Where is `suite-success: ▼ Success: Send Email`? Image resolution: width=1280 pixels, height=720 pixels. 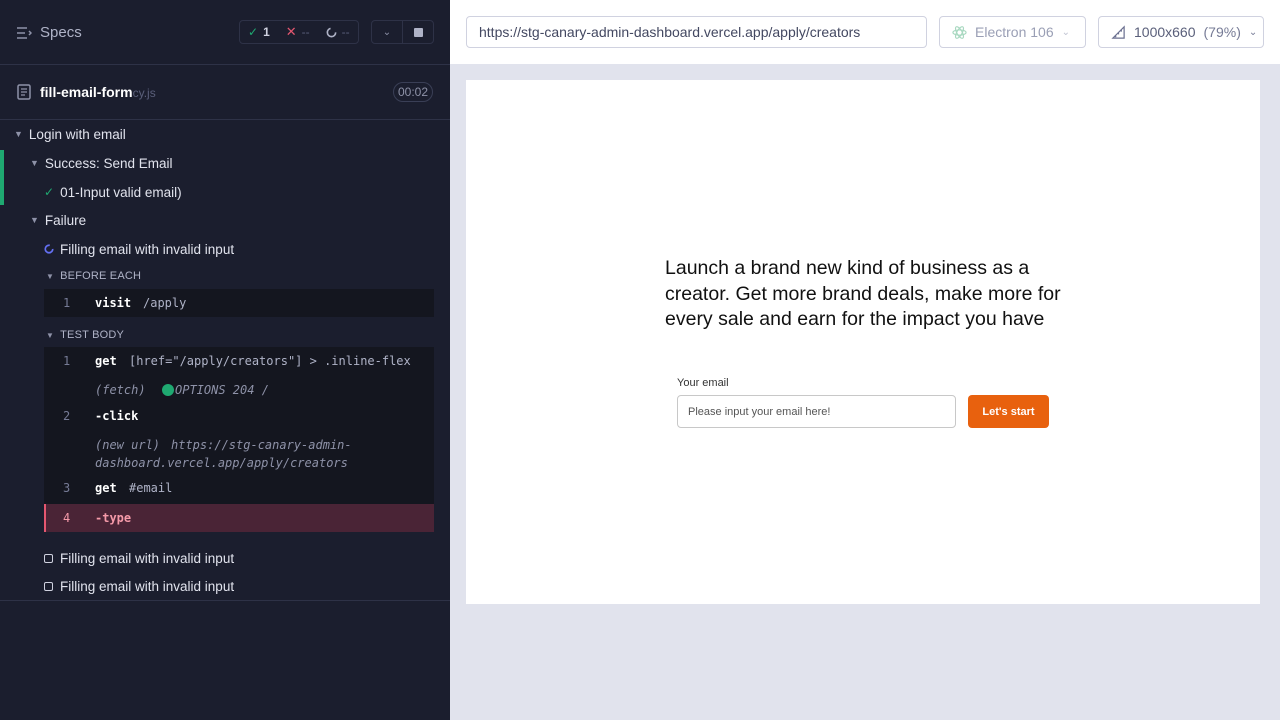
suite-success: ▼ Success: Send Email is located at coordinates (101, 163).